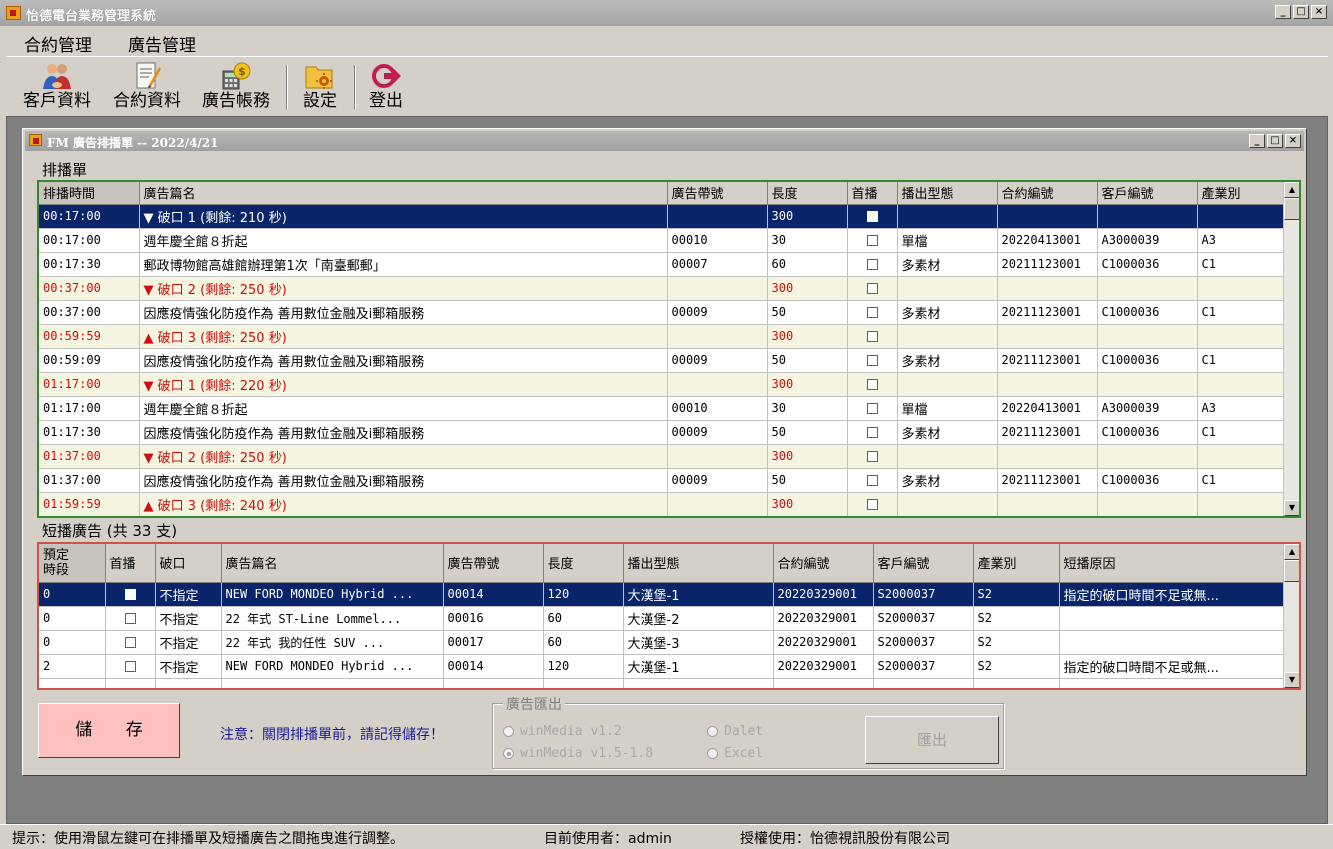  What do you see at coordinates (35, 140) in the screenshot?
I see `window-logo-icon` at bounding box center [35, 140].